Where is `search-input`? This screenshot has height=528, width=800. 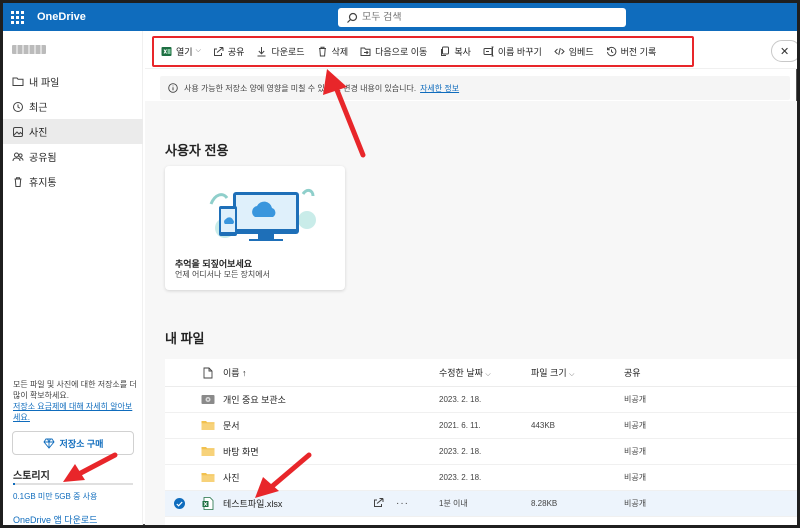
search-input is located at coordinates (482, 17).